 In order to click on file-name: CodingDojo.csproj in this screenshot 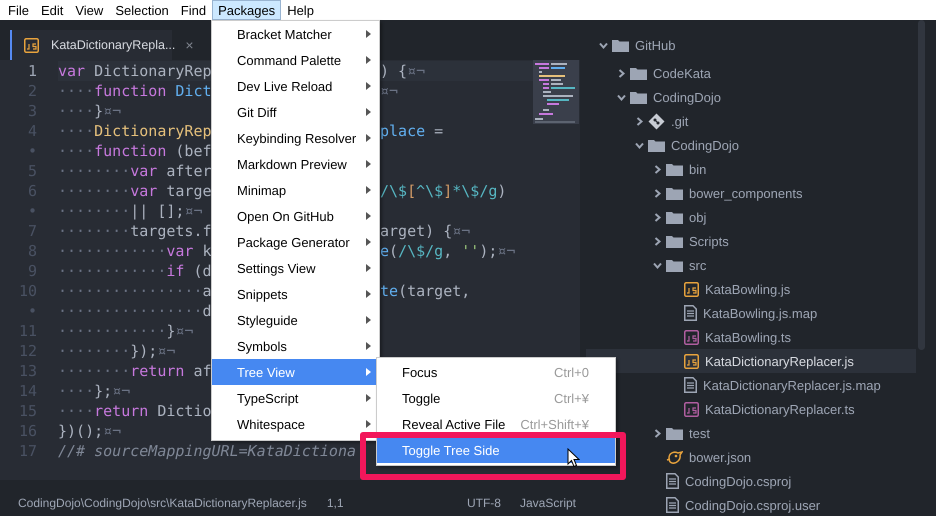, I will do `click(738, 481)`.